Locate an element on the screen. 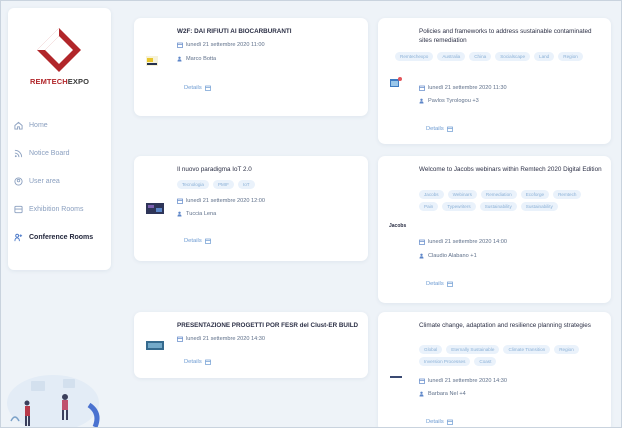 This screenshot has width=622, height=428. rss-icon is located at coordinates (18, 153).